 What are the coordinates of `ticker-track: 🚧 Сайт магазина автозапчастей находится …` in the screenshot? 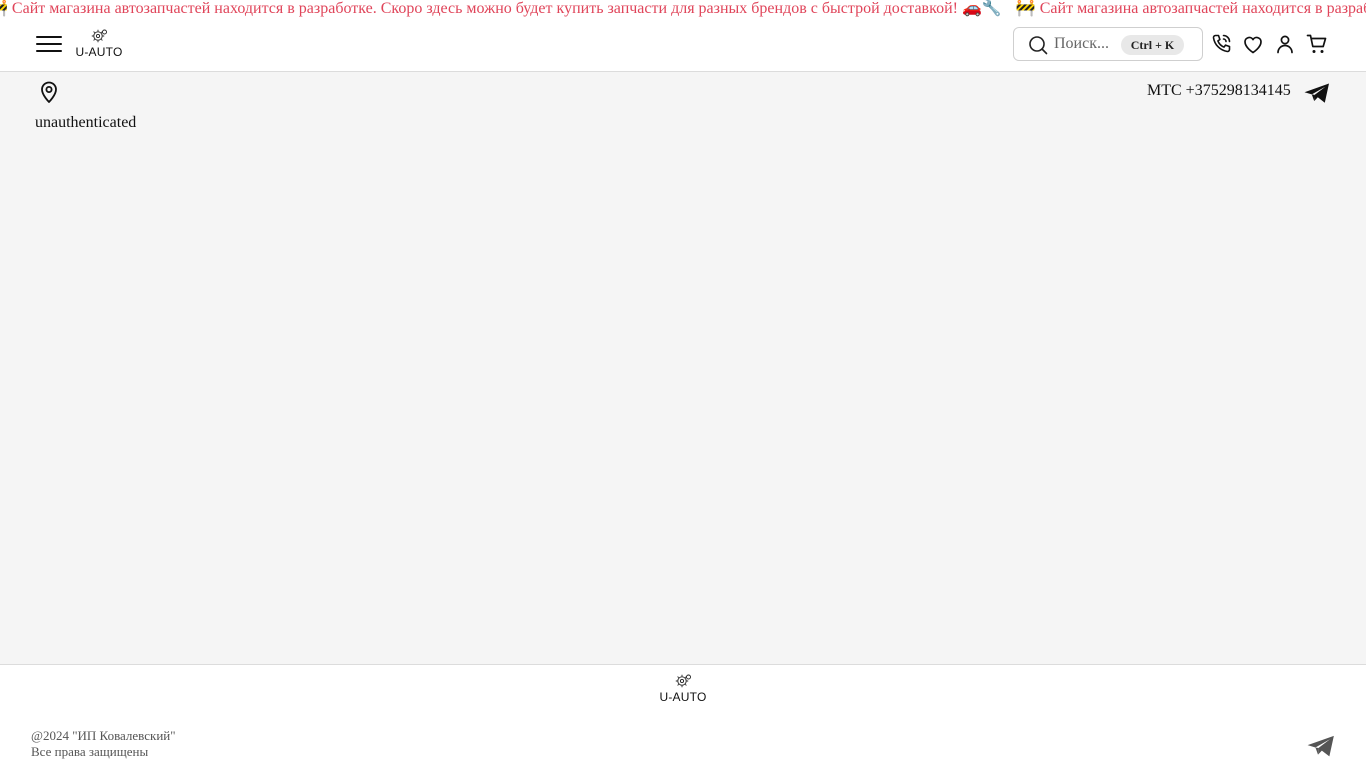 It's located at (683, 9).